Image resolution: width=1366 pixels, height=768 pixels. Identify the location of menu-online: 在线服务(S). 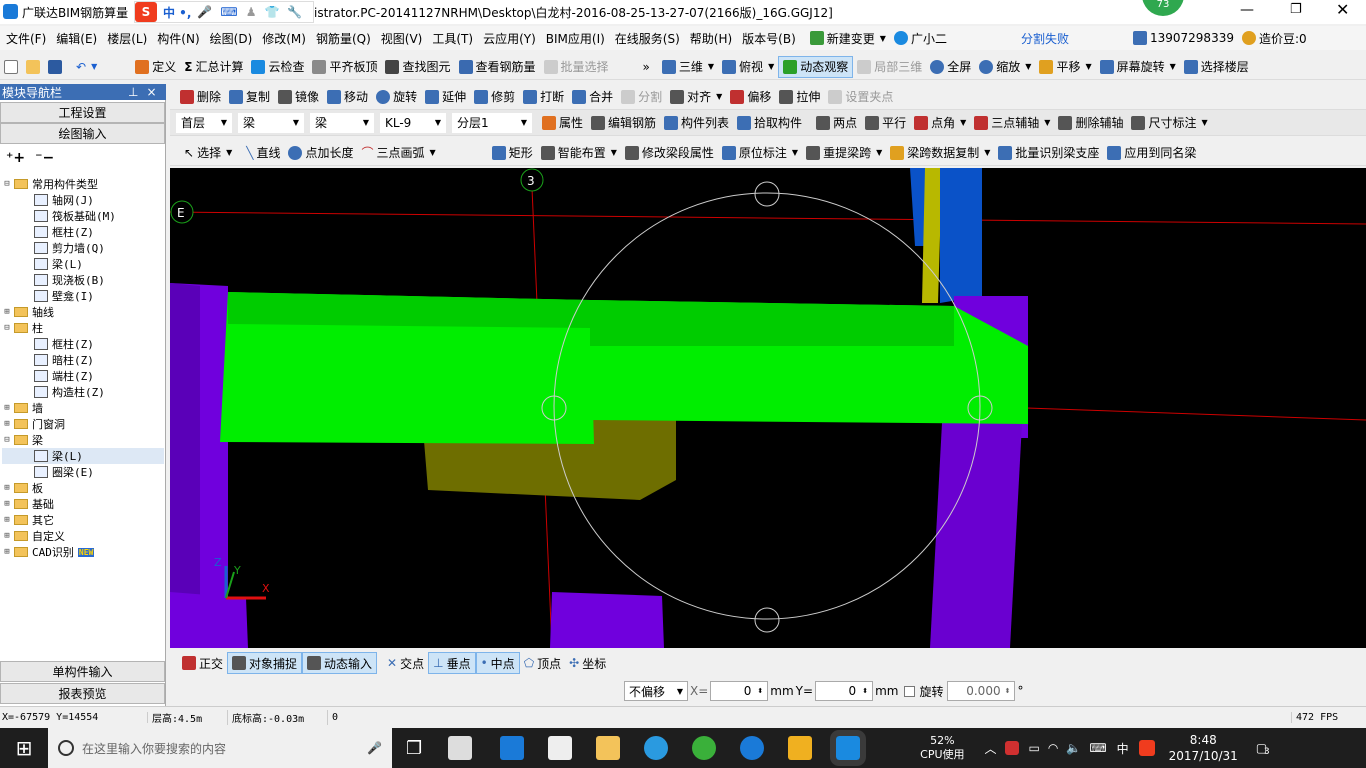
(647, 38).